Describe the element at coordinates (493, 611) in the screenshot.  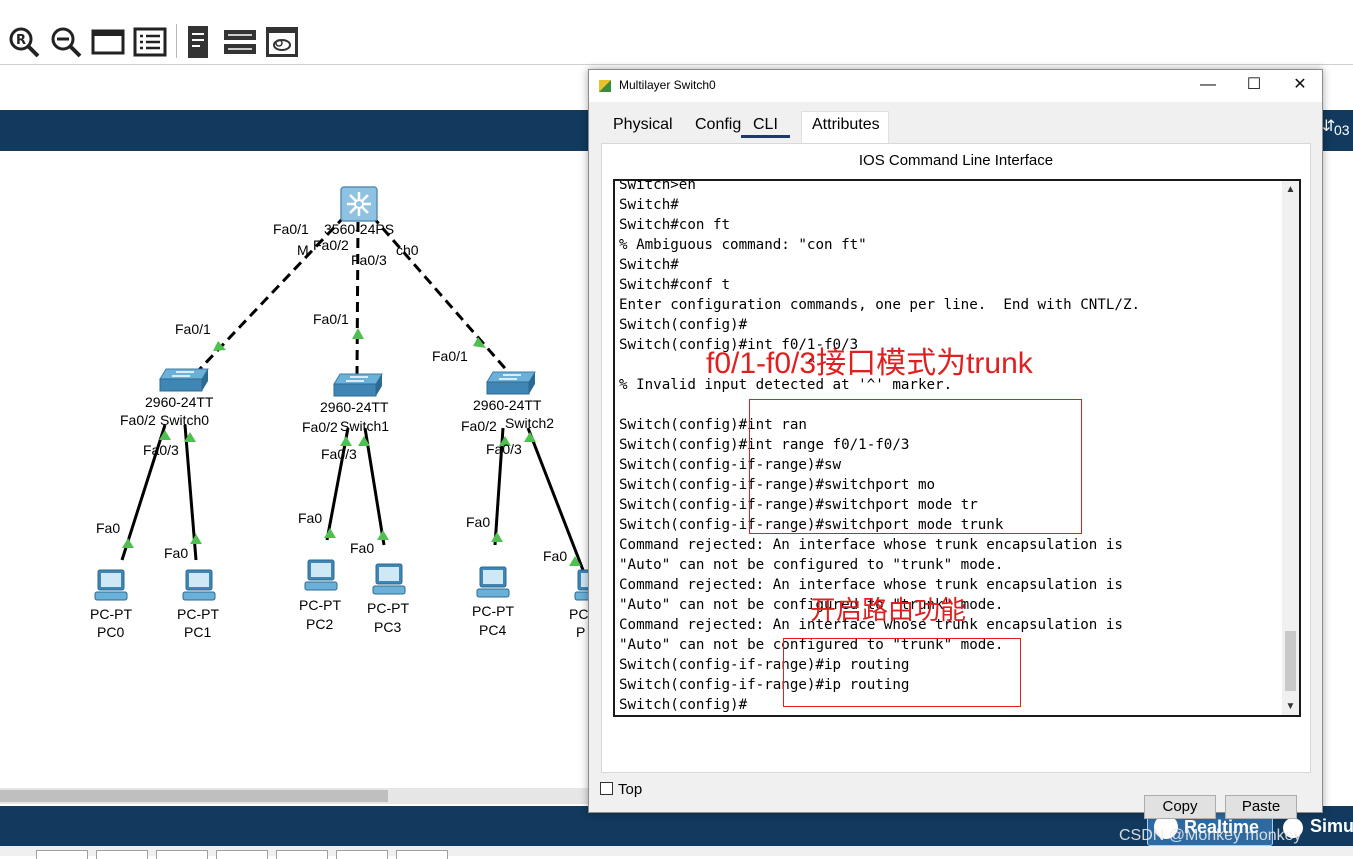
I see `pc4-type: PC-PT` at that location.